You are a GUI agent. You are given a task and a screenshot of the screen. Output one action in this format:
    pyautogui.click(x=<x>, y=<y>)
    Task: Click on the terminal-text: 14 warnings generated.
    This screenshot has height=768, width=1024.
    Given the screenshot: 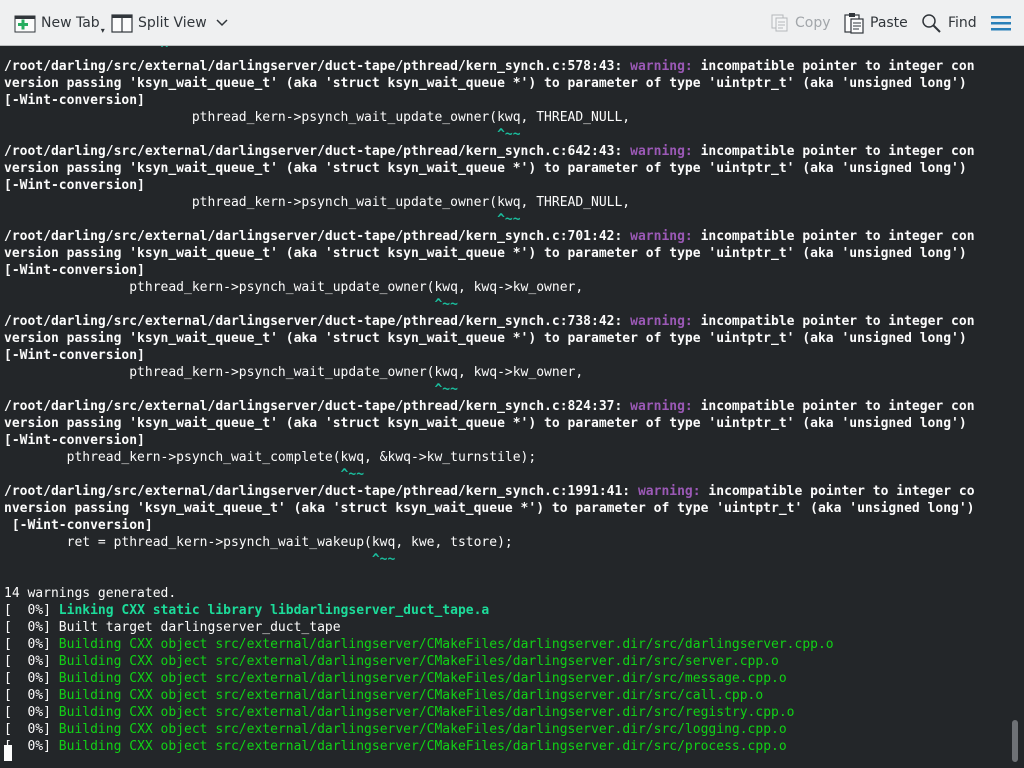 What is the action you would take?
    pyautogui.click(x=90, y=593)
    